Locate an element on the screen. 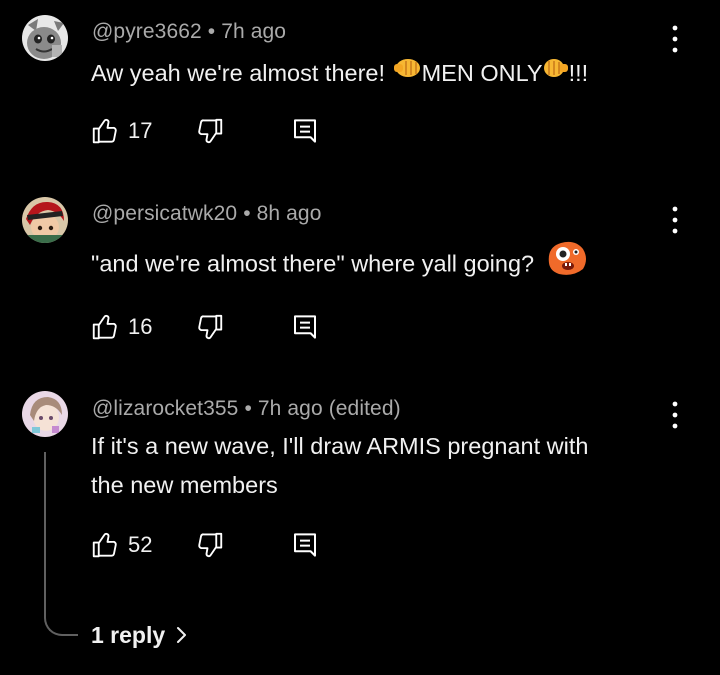 The image size is (720, 675). comment-text-part: MEN ONLY is located at coordinates (482, 73).